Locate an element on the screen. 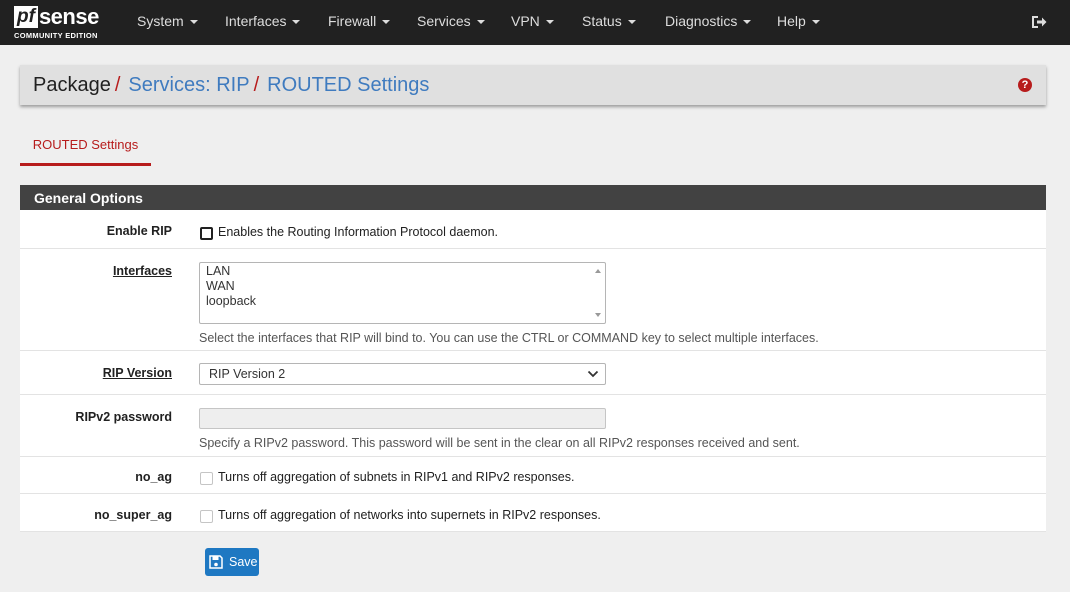  nav-services: Services is located at coordinates (451, 22).